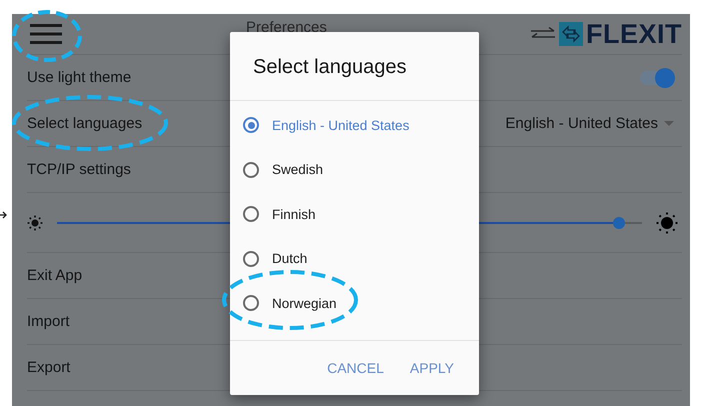 This screenshot has width=702, height=406. I want to click on logo-icon, so click(571, 34).